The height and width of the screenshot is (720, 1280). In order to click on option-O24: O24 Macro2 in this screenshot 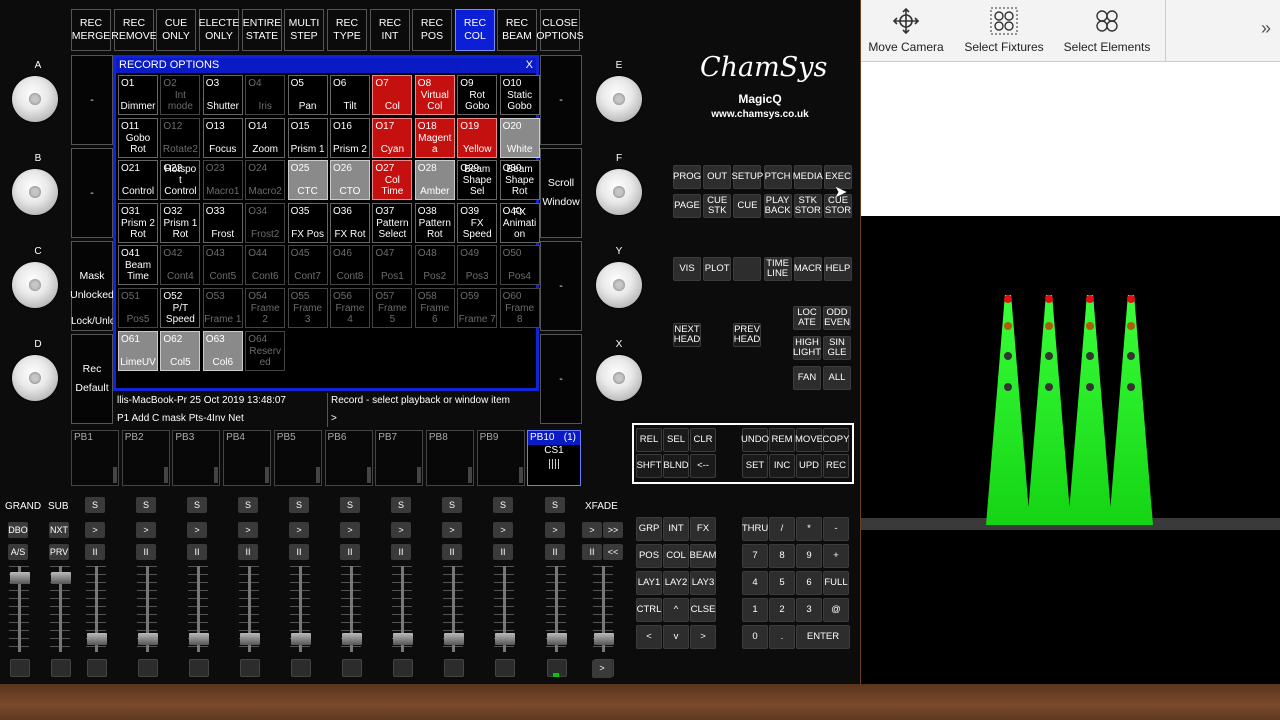, I will do `click(265, 180)`.